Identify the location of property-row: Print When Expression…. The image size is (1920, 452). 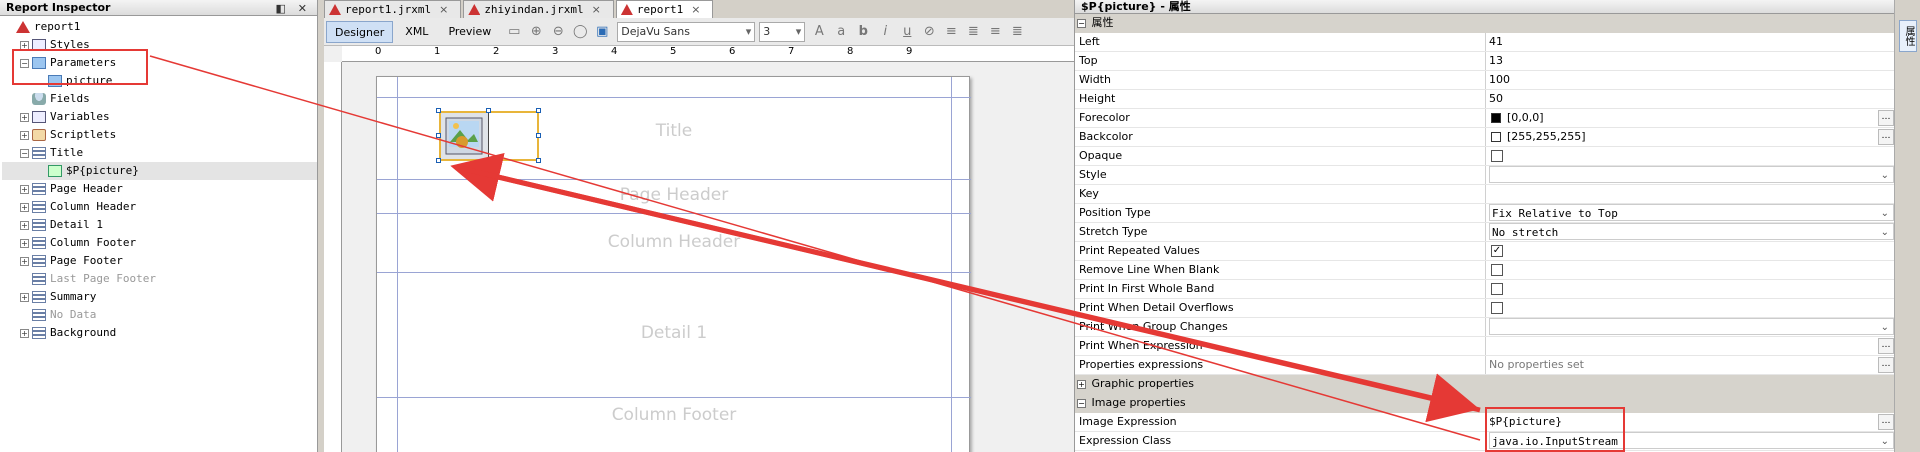
(1484, 346).